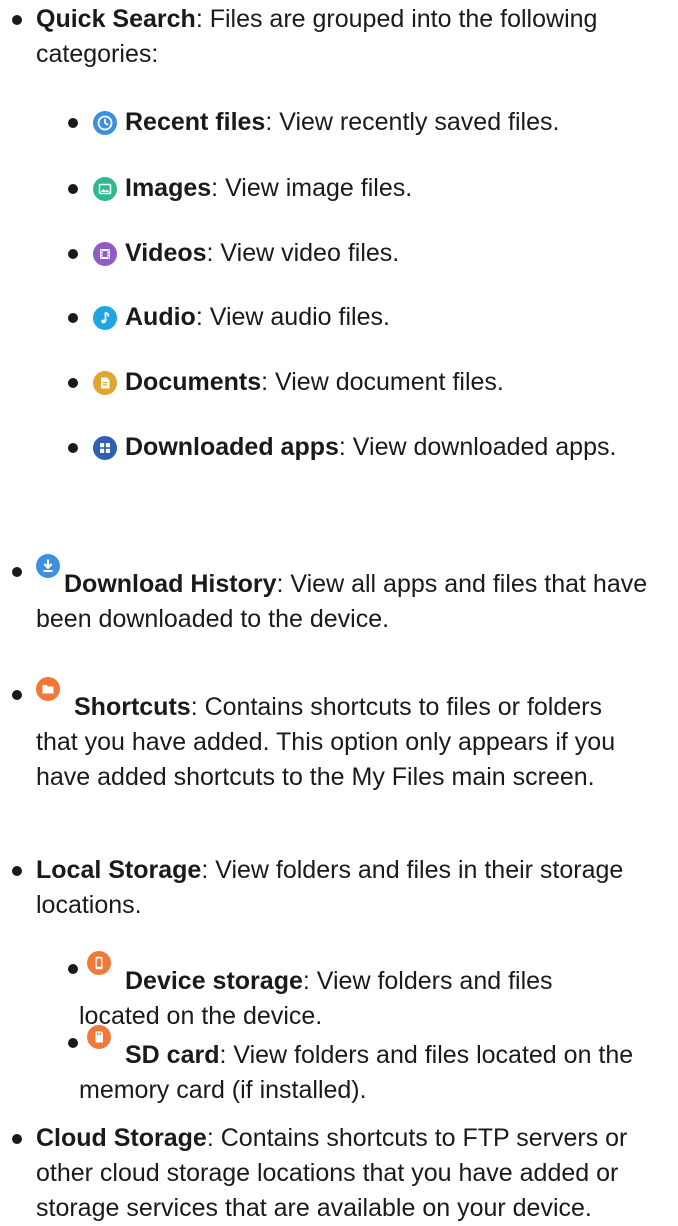  Describe the element at coordinates (382, 382) in the screenshot. I see `item-desc: : View document files.` at that location.